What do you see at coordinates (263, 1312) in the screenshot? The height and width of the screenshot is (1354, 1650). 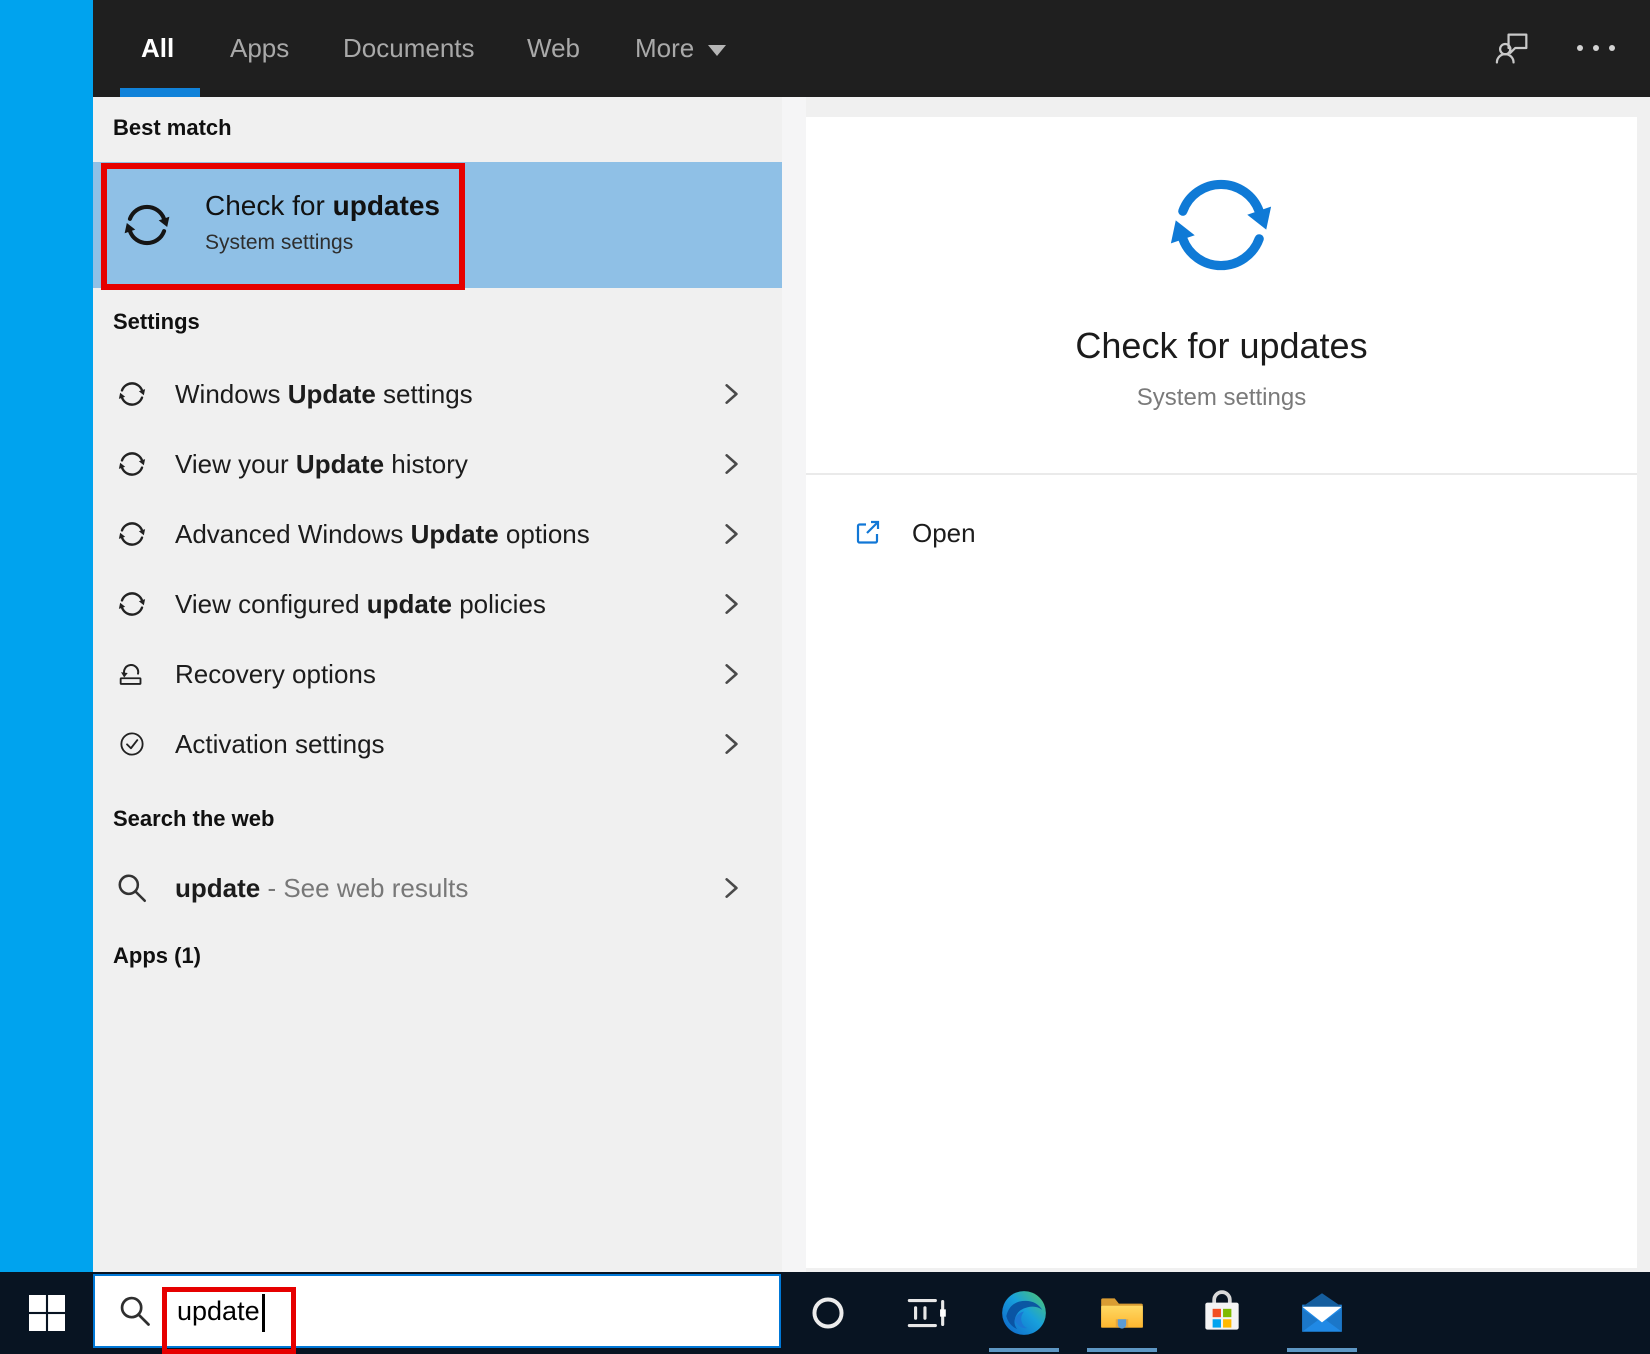 I see `text-cursor` at bounding box center [263, 1312].